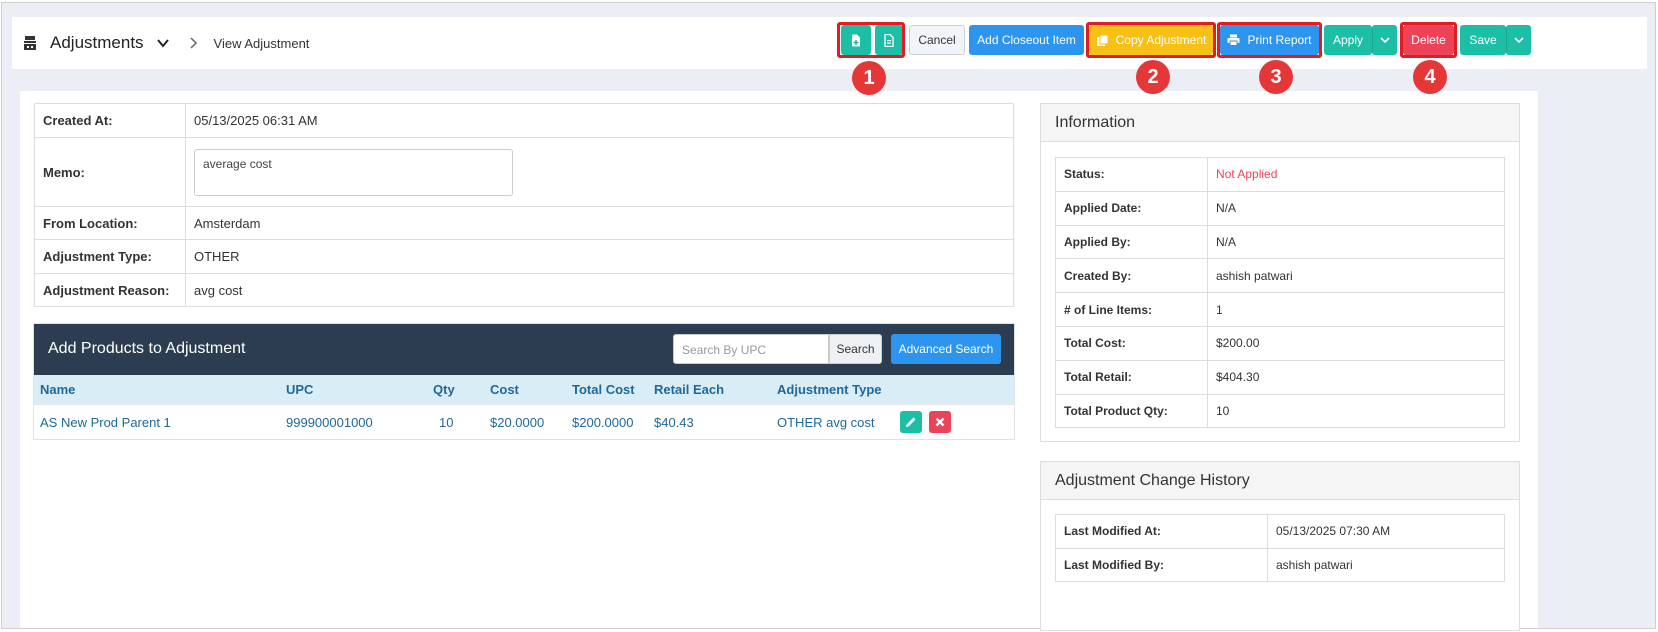  Describe the element at coordinates (1131, 343) in the screenshot. I see `total-cost-label: Total Cost:` at that location.